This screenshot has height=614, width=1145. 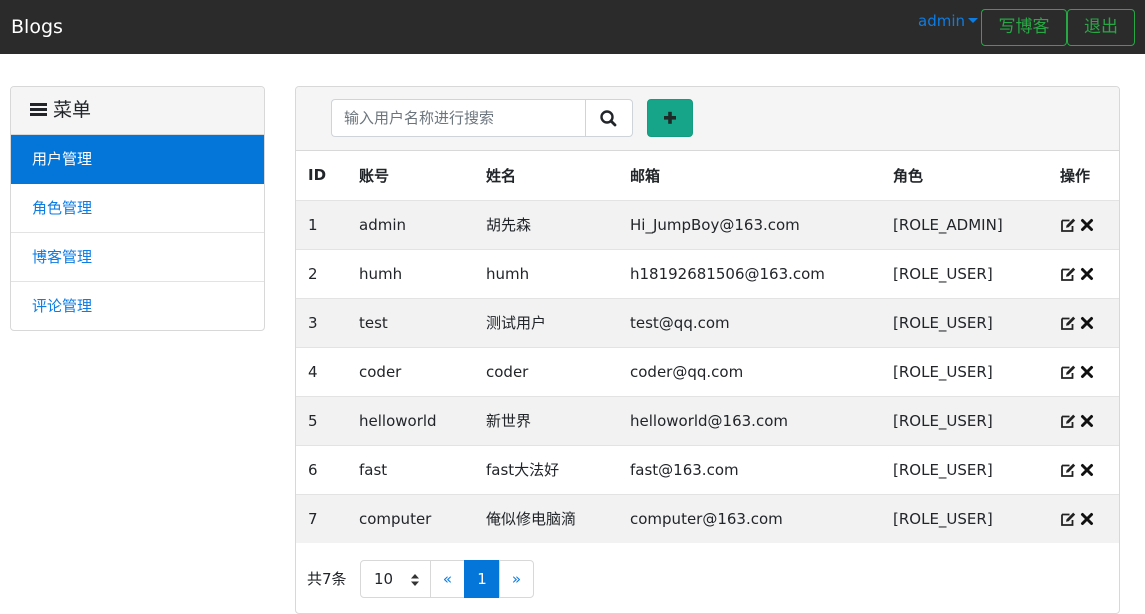 What do you see at coordinates (761, 420) in the screenshot?
I see `cell-email: helloworld@163.com` at bounding box center [761, 420].